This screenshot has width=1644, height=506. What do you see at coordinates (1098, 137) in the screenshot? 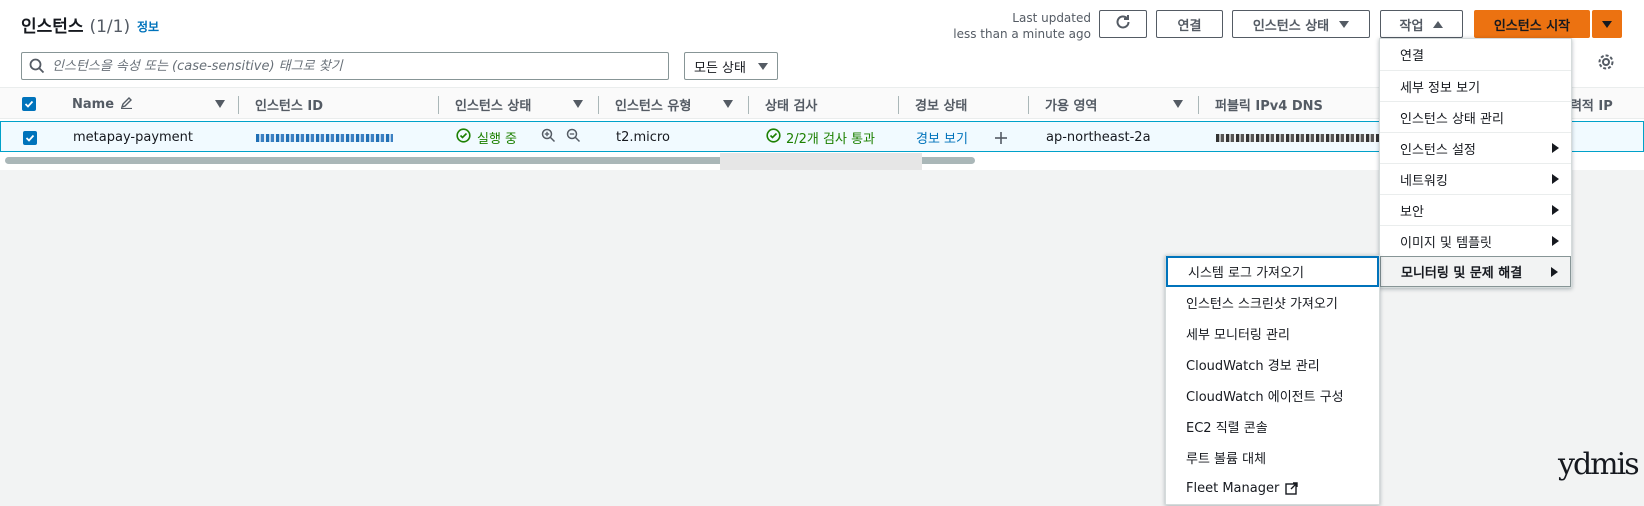
I see `cell-availability-zone: ap-northeast-2a` at bounding box center [1098, 137].